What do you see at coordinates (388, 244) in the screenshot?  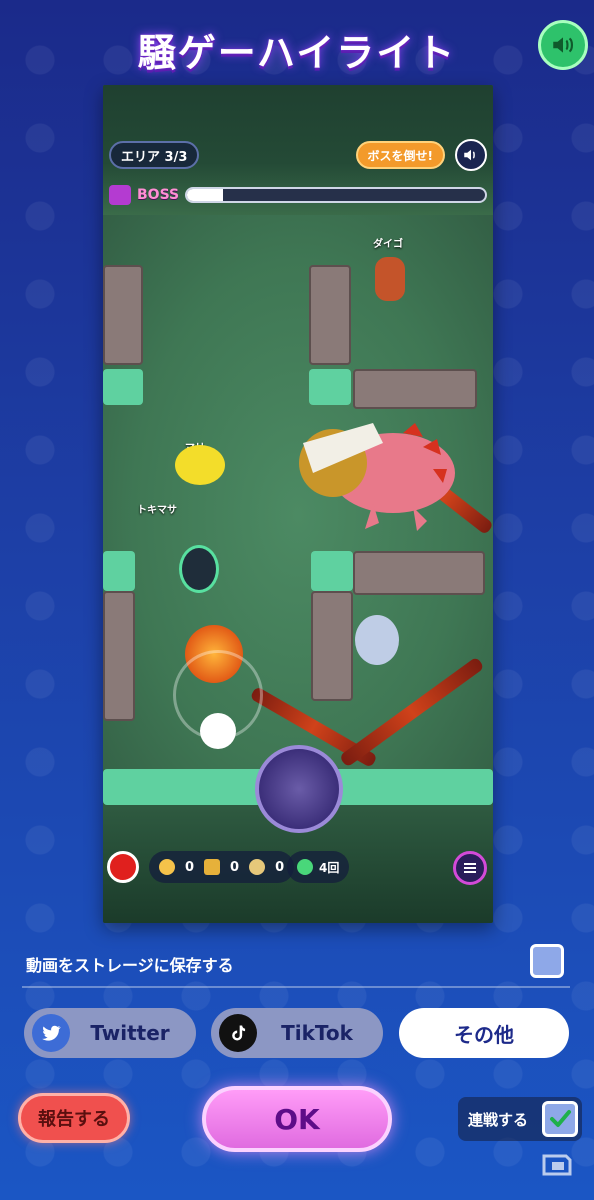 I see `player-name-label: ダイゴ` at bounding box center [388, 244].